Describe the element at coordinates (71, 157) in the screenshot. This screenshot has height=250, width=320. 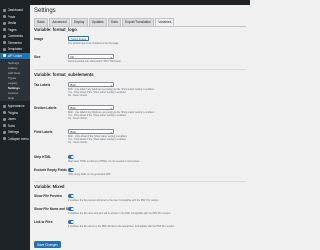
I see `strip-html-toggle` at that location.